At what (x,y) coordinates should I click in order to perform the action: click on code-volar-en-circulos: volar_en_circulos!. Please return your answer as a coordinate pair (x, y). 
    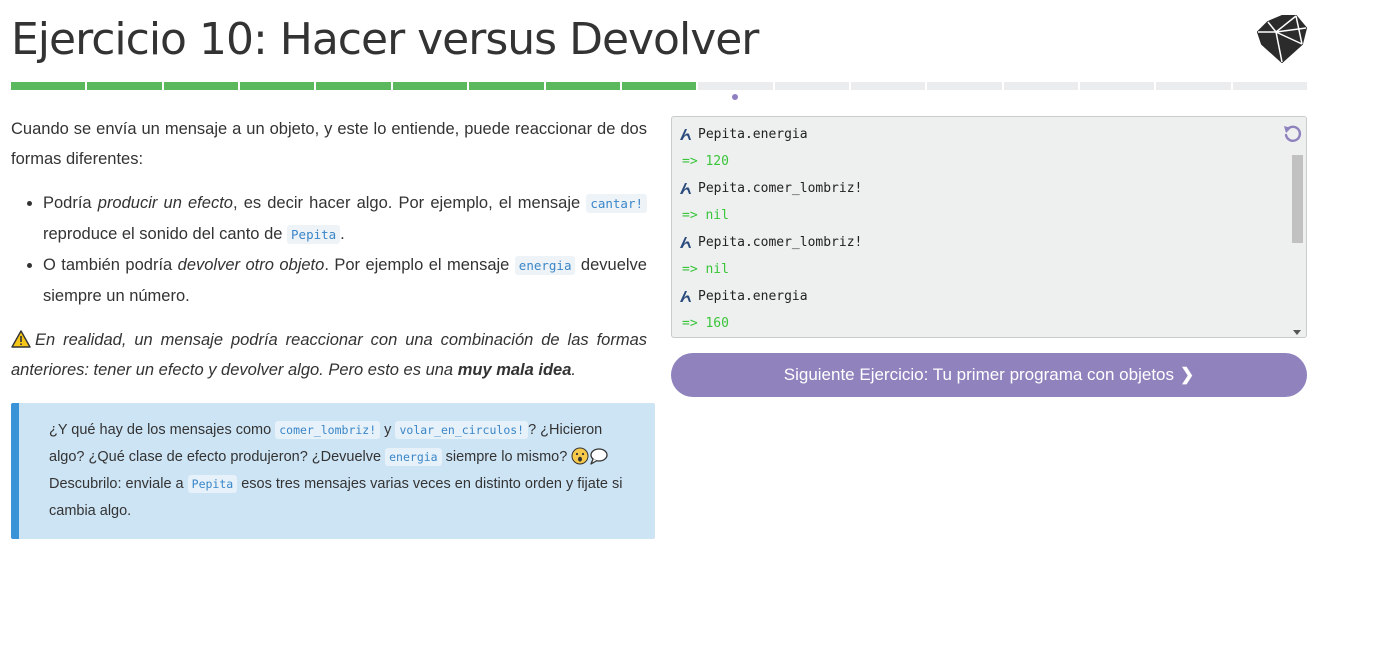
    Looking at the image, I should click on (462, 430).